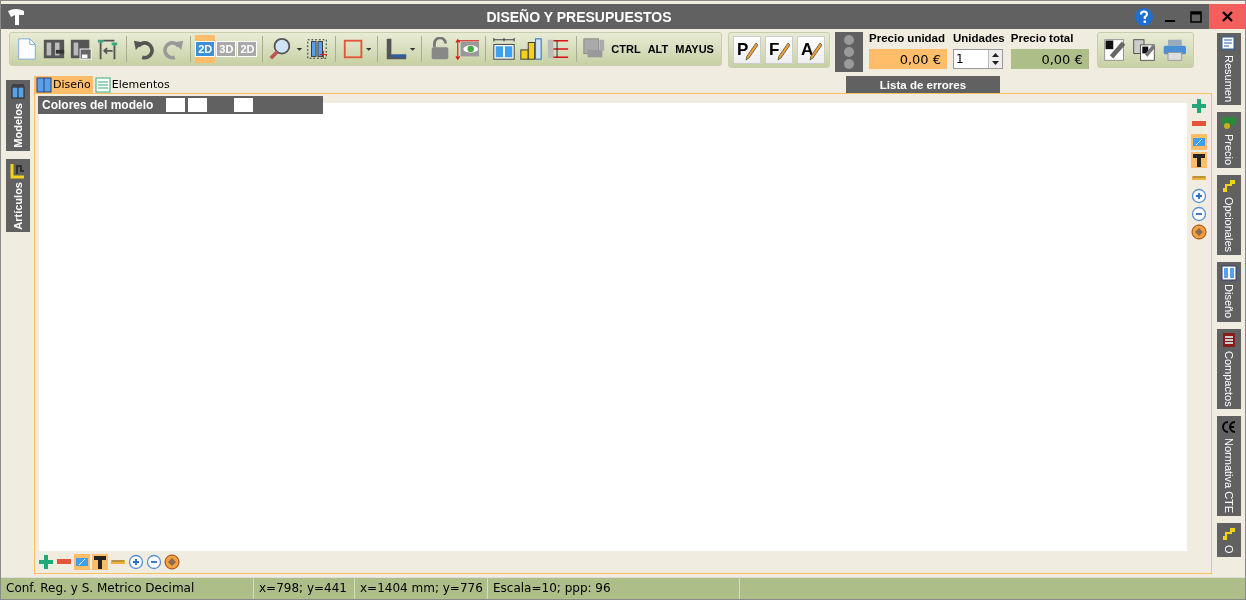 The height and width of the screenshot is (600, 1246). Describe the element at coordinates (694, 49) in the screenshot. I see `modifier-key-button: MAYUS` at that location.